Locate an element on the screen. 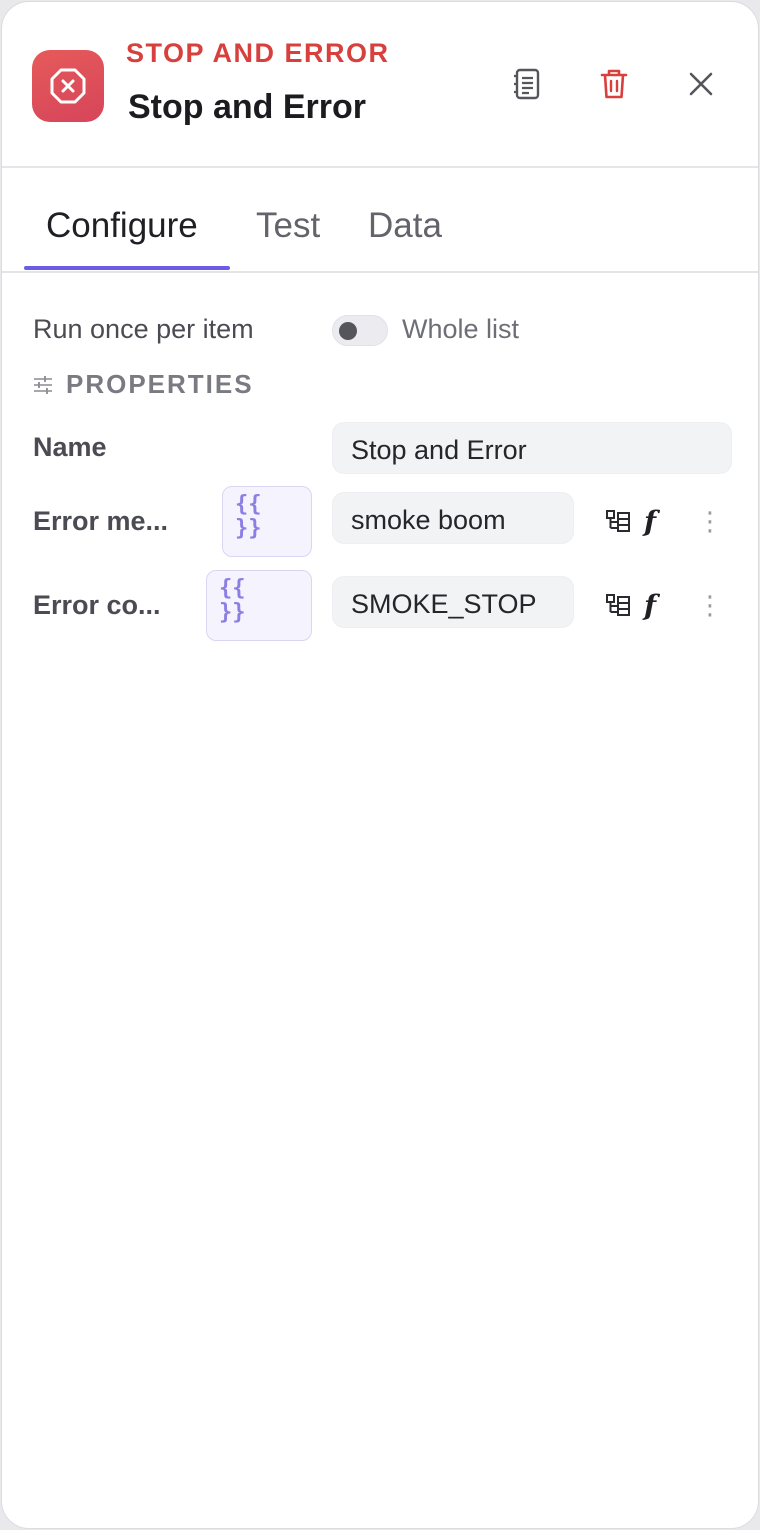 Image resolution: width=760 pixels, height=1530 pixels. docs-button is located at coordinates (527, 84).